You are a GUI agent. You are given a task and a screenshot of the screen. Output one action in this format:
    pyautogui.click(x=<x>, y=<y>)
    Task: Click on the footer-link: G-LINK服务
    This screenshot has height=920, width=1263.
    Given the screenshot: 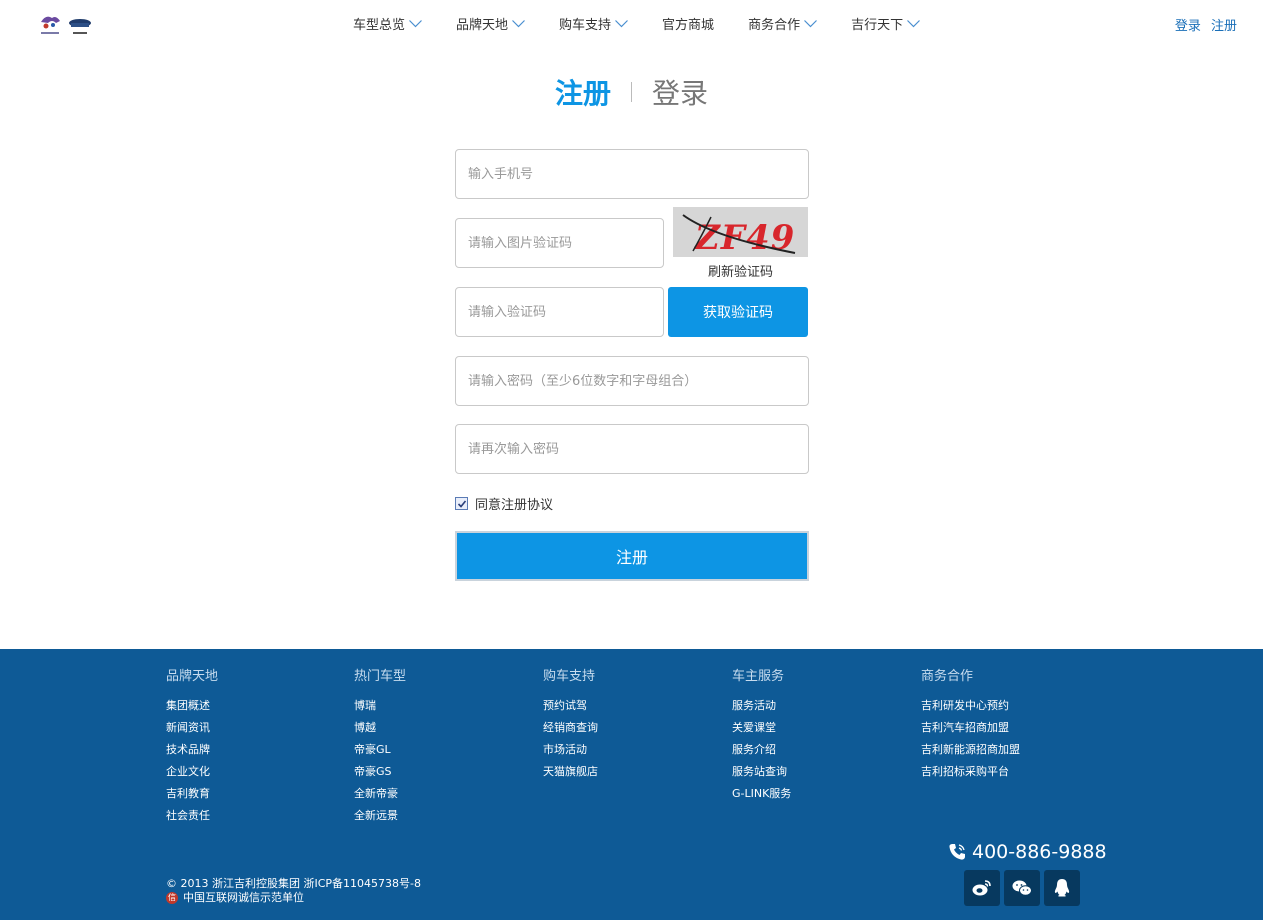 What is the action you would take?
    pyautogui.click(x=761, y=794)
    